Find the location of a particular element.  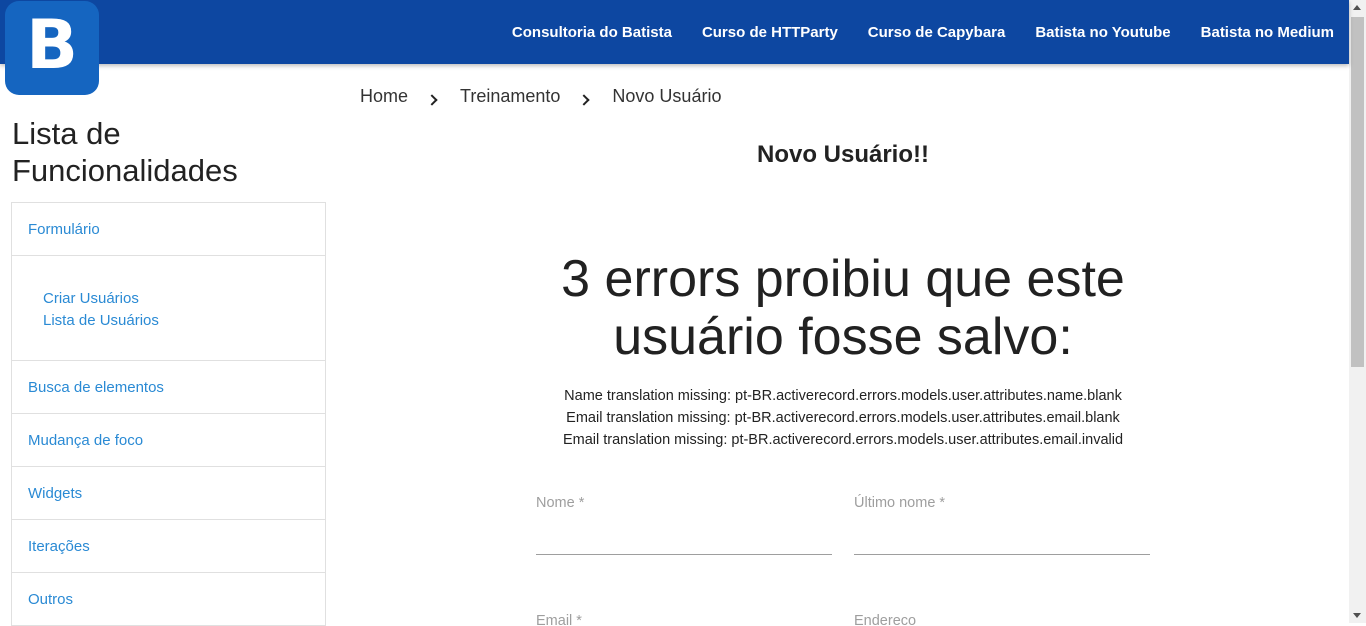

email-field: Email * is located at coordinates (684, 619).